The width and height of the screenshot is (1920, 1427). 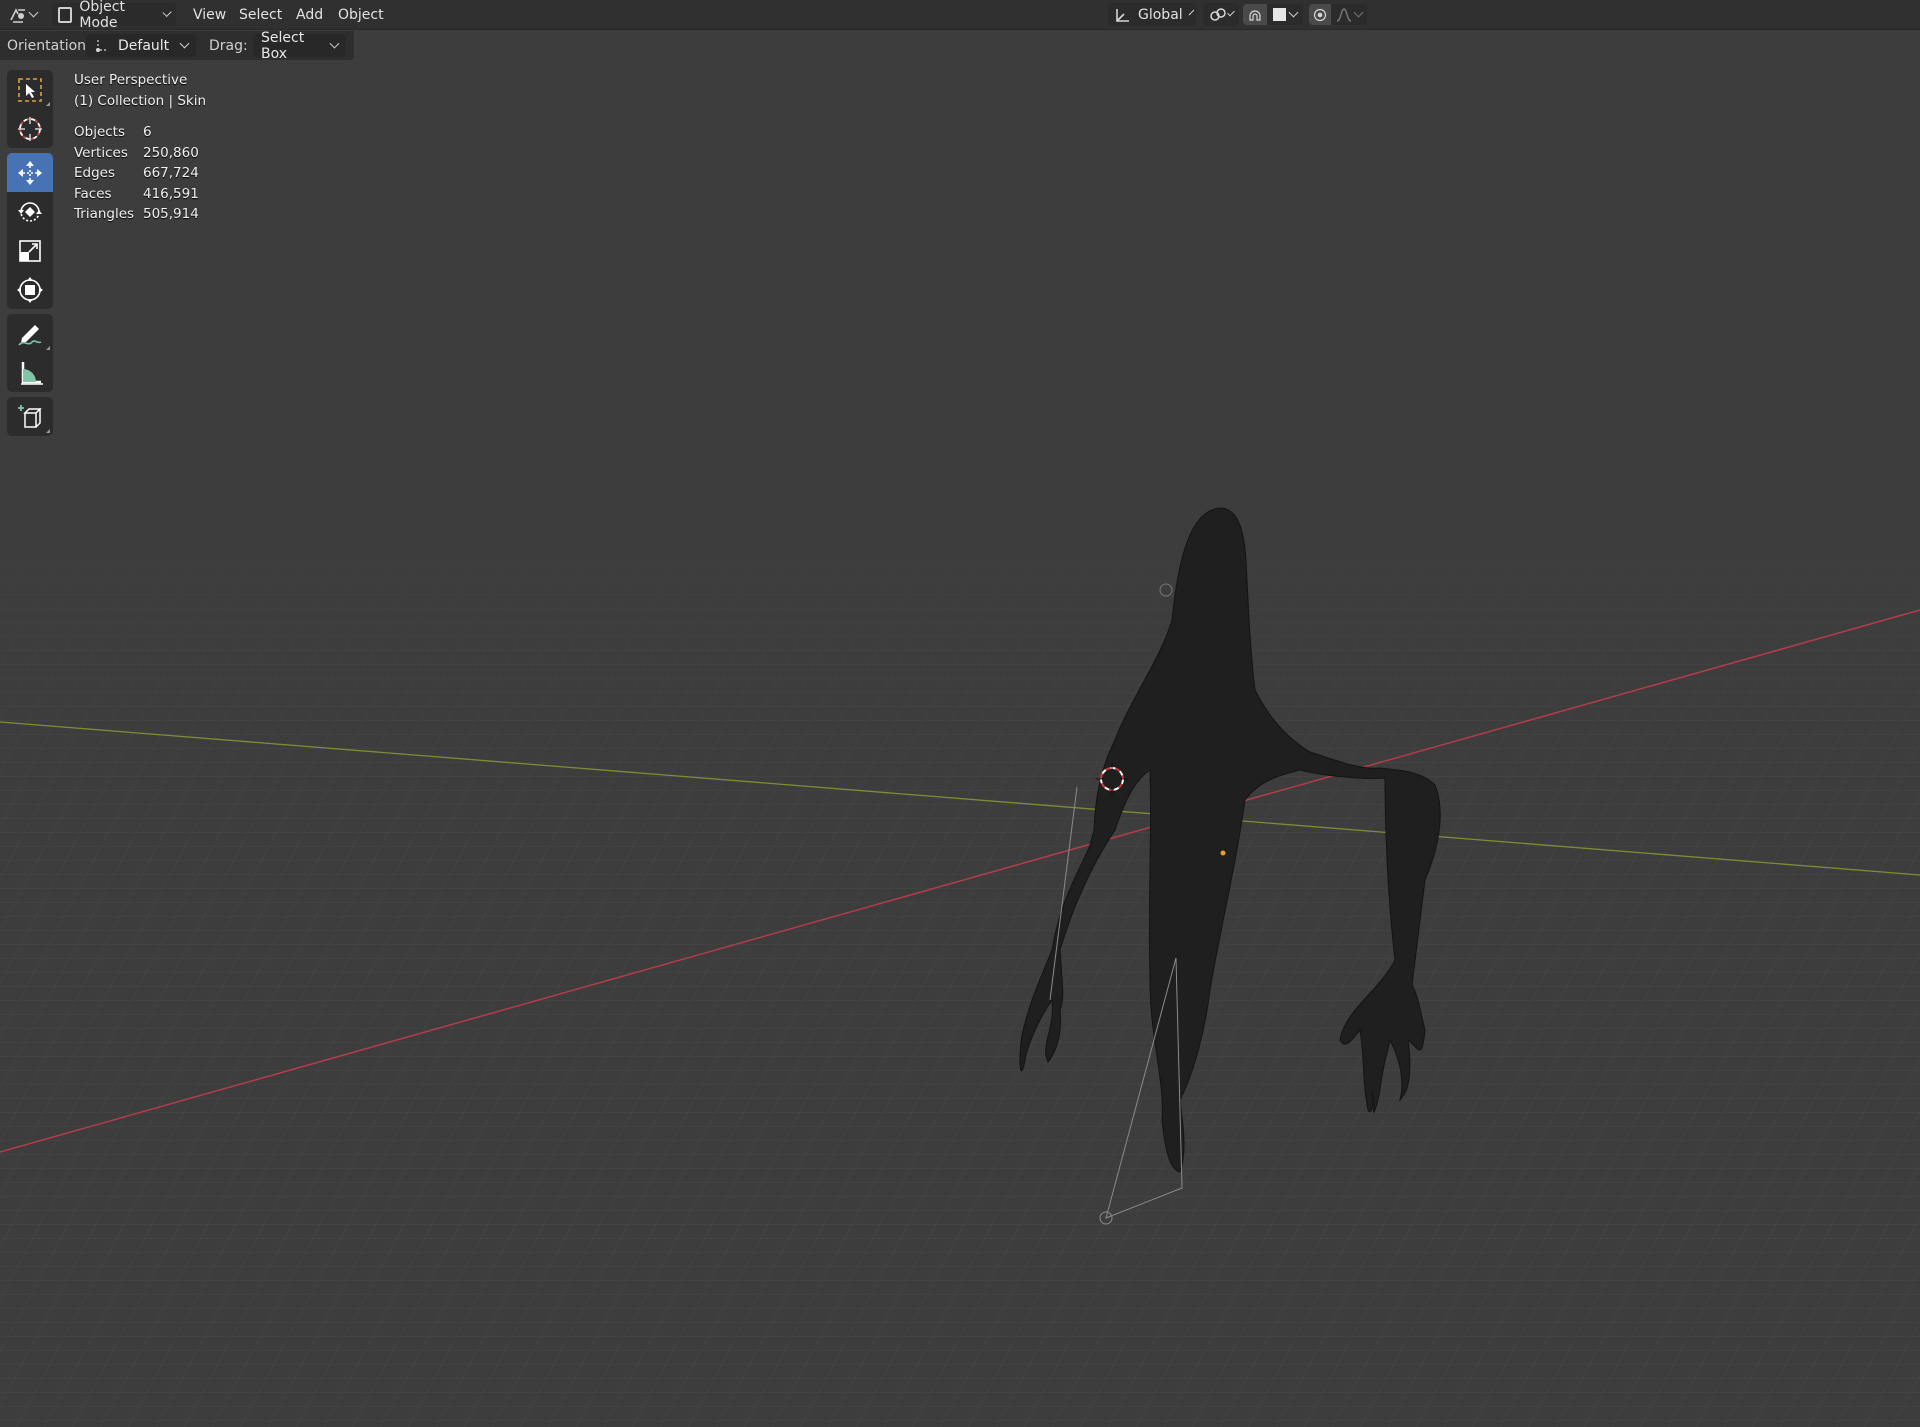 I want to click on stat-row: Triangles 505,914, so click(x=140, y=214).